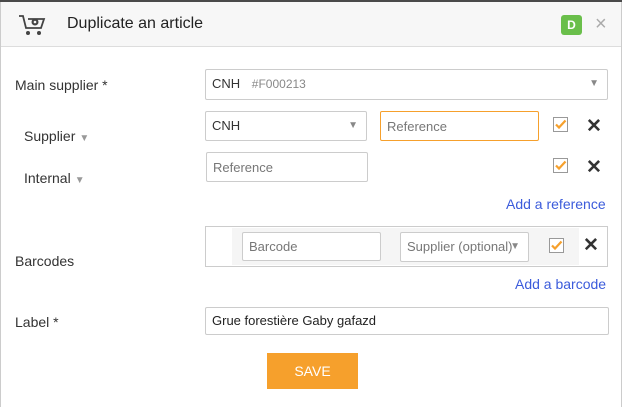 This screenshot has height=407, width=622. Describe the element at coordinates (47, 178) in the screenshot. I see `reference-type-label: Internal` at that location.